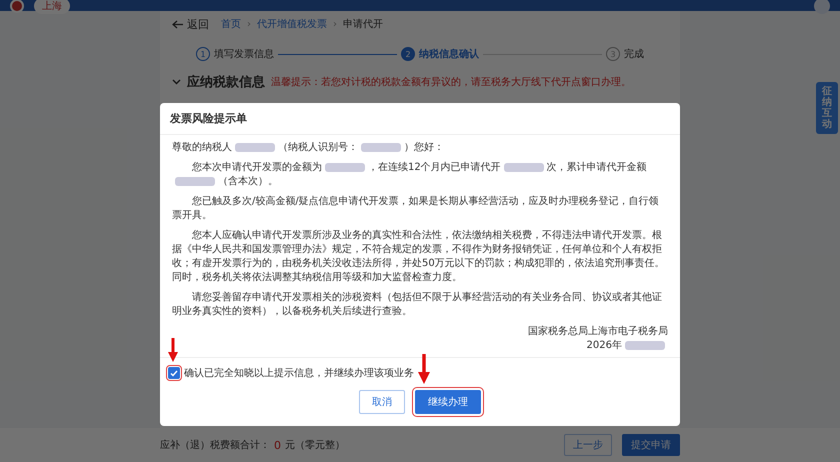 The image size is (840, 462). I want to click on notice-paragraph: 请您妥善留存申请代开发票相关的涉税资料（包括但不限于从事经营活动的有关业务合同、协议或者其他证明业务真实性的资料），以备税务机关后续进行查验。, so click(417, 305).